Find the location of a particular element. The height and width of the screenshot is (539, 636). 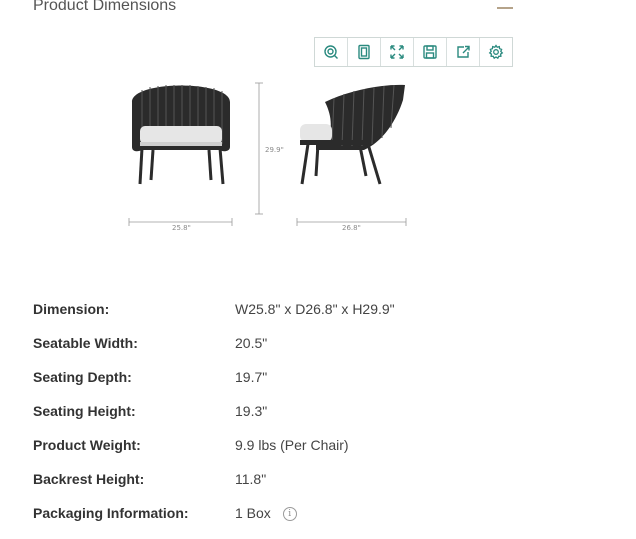

save-button is located at coordinates (430, 52).